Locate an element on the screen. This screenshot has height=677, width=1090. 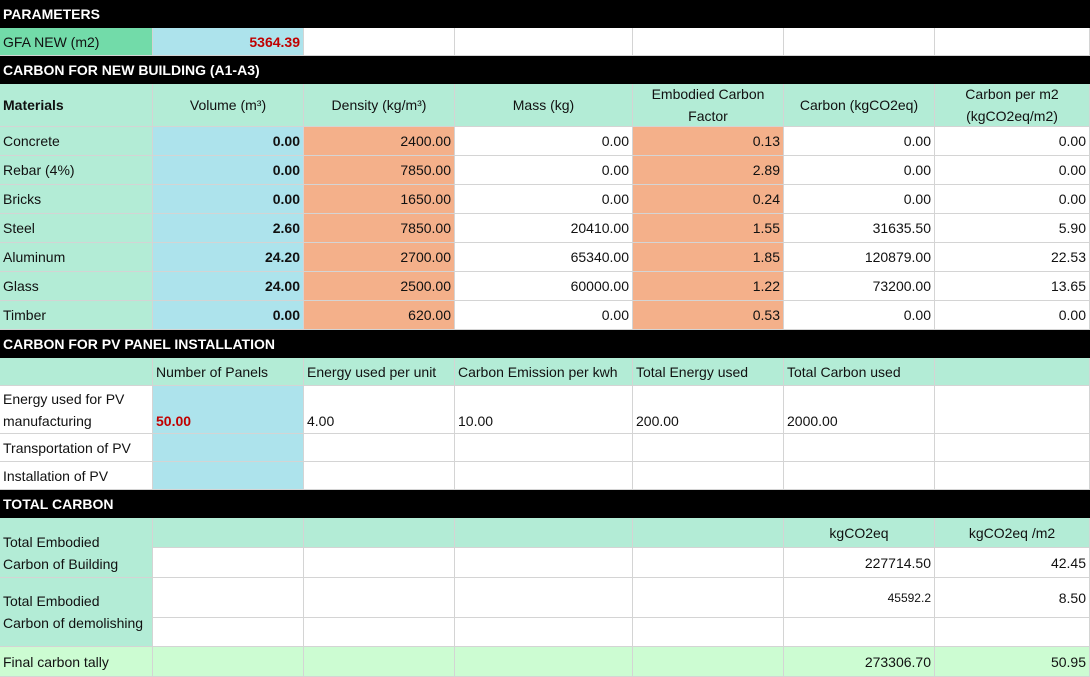
pv-transport-label: Transportation of PV is located at coordinates (76, 448).